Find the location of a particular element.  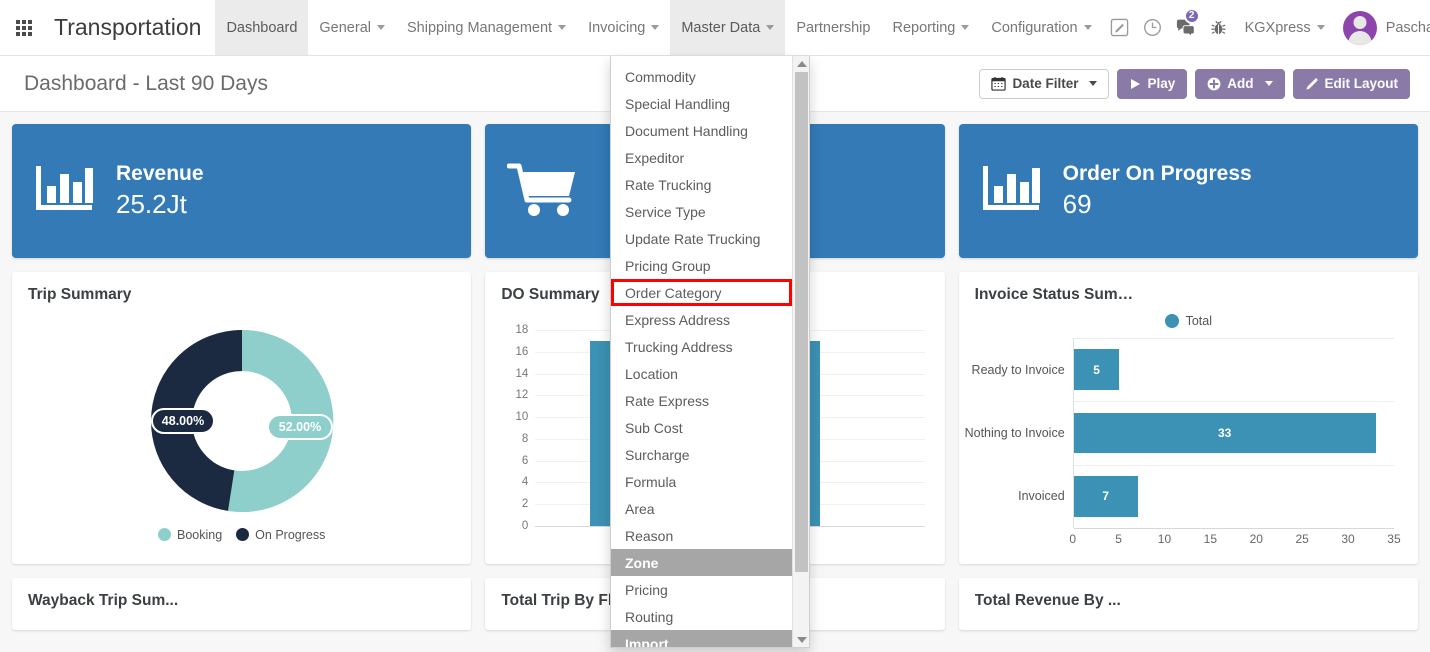

database-selector: KGXpress is located at coordinates (1285, 28).